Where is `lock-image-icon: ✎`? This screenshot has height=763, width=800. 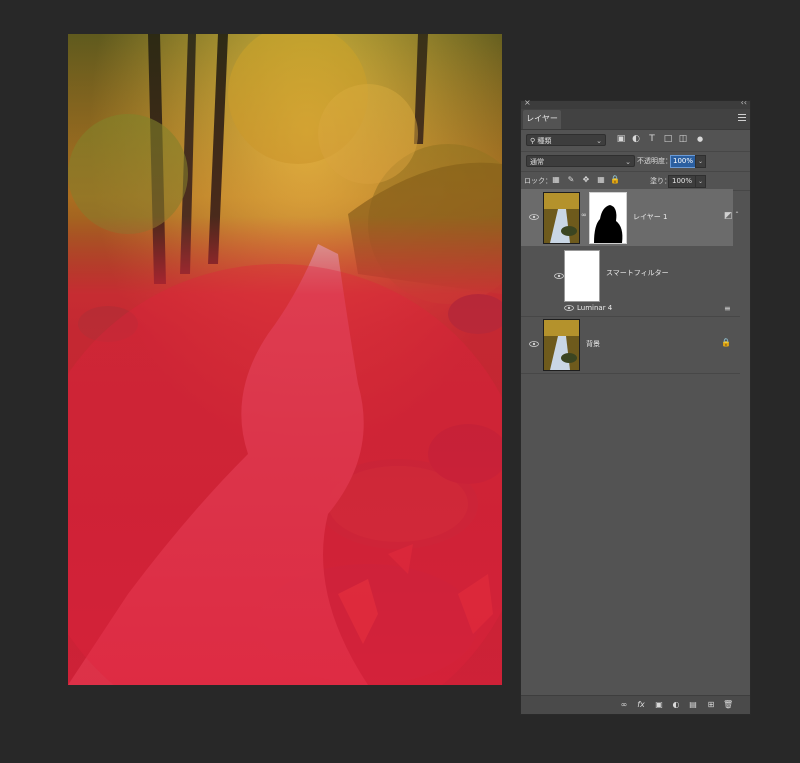 lock-image-icon: ✎ is located at coordinates (571, 180).